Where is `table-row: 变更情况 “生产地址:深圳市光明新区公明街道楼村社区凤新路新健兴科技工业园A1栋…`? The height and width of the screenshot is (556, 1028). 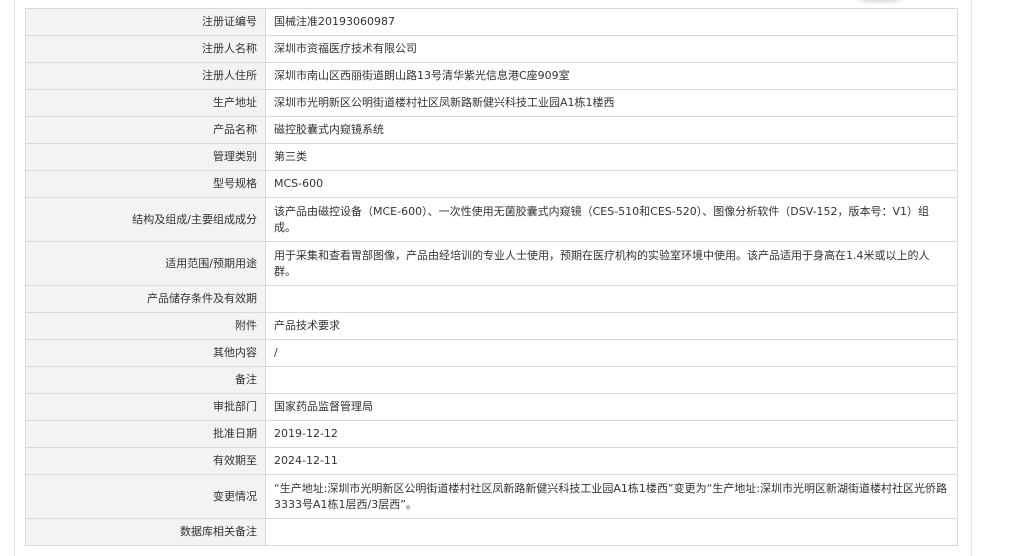 table-row: 变更情况 “生产地址:深圳市光明新区公明街道楼村社区凤新路新健兴科技工业园A1栋… is located at coordinates (491, 496).